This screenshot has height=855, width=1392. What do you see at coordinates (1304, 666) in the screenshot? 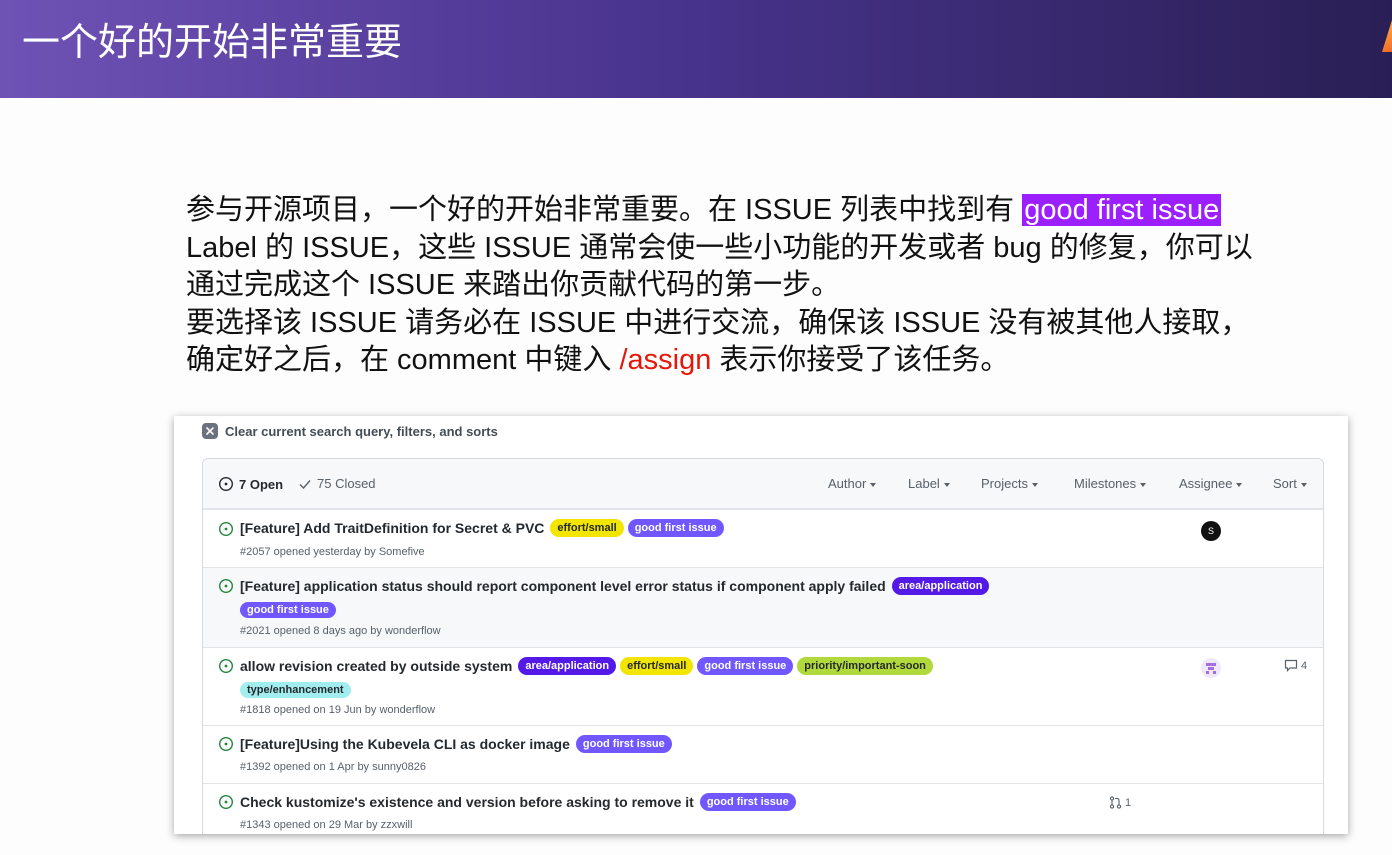
I see `comments-count-value: 4` at bounding box center [1304, 666].